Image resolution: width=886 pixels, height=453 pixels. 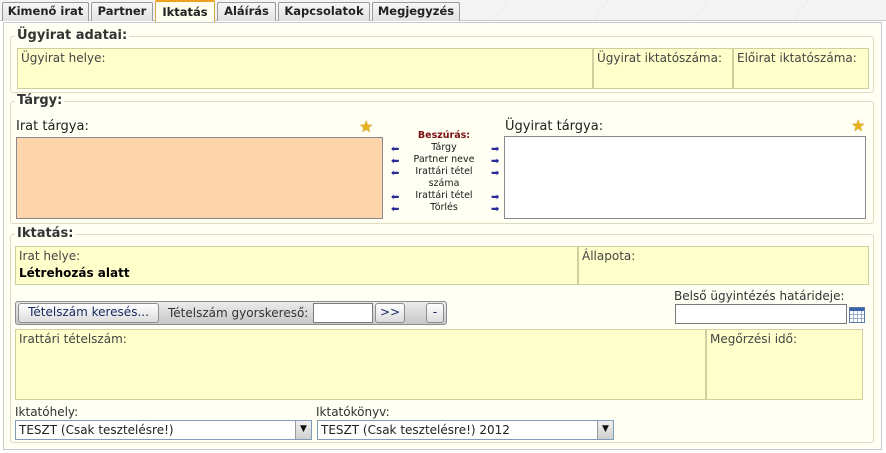 I want to click on allapota-label: Állapota:, so click(x=609, y=256).